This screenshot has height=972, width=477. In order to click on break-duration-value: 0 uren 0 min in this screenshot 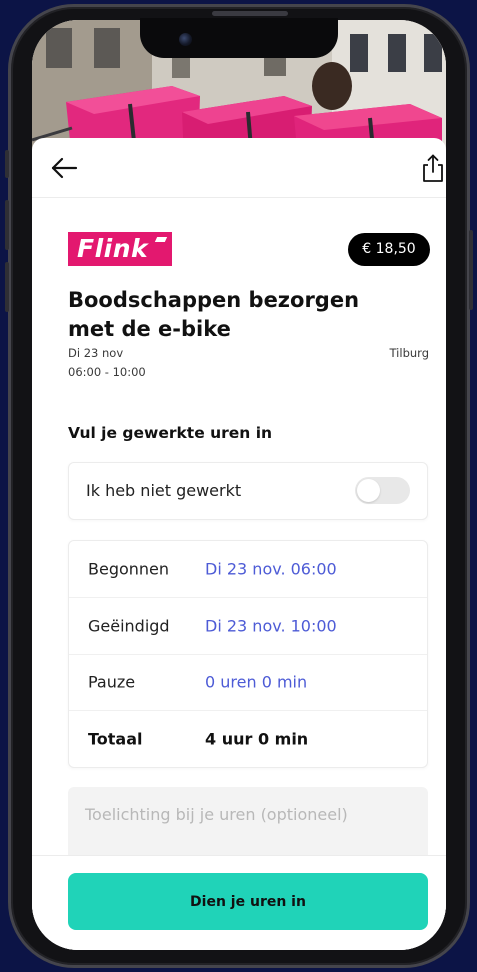, I will do `click(256, 682)`.